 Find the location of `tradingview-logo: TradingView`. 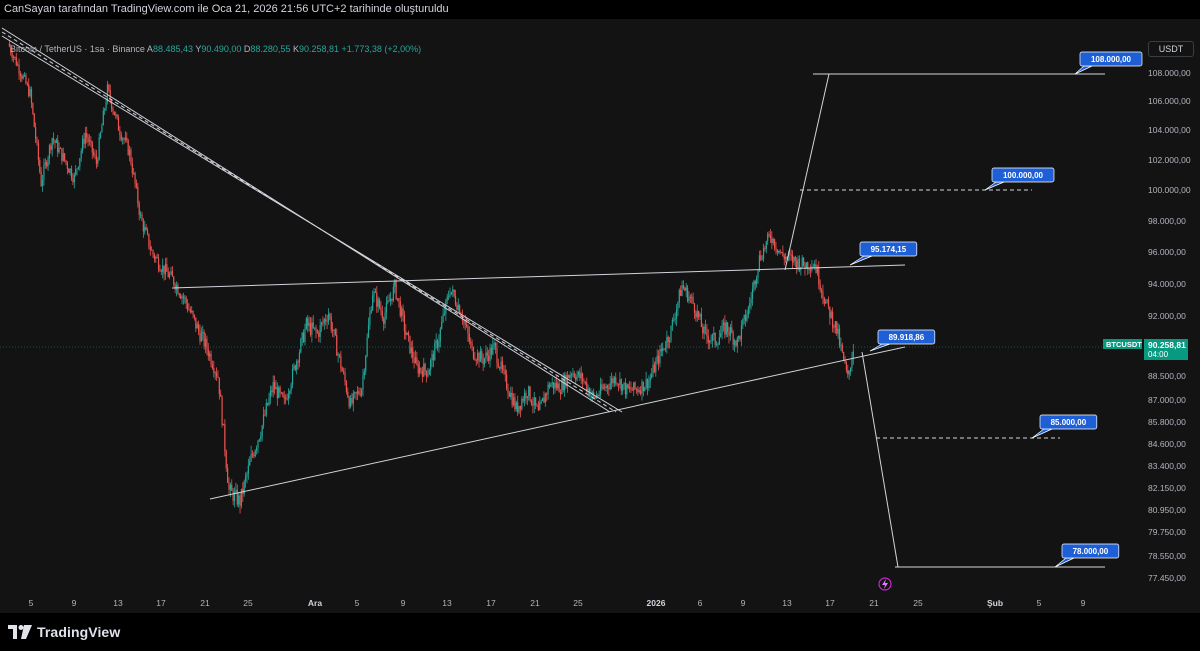

tradingview-logo: TradingView is located at coordinates (64, 632).